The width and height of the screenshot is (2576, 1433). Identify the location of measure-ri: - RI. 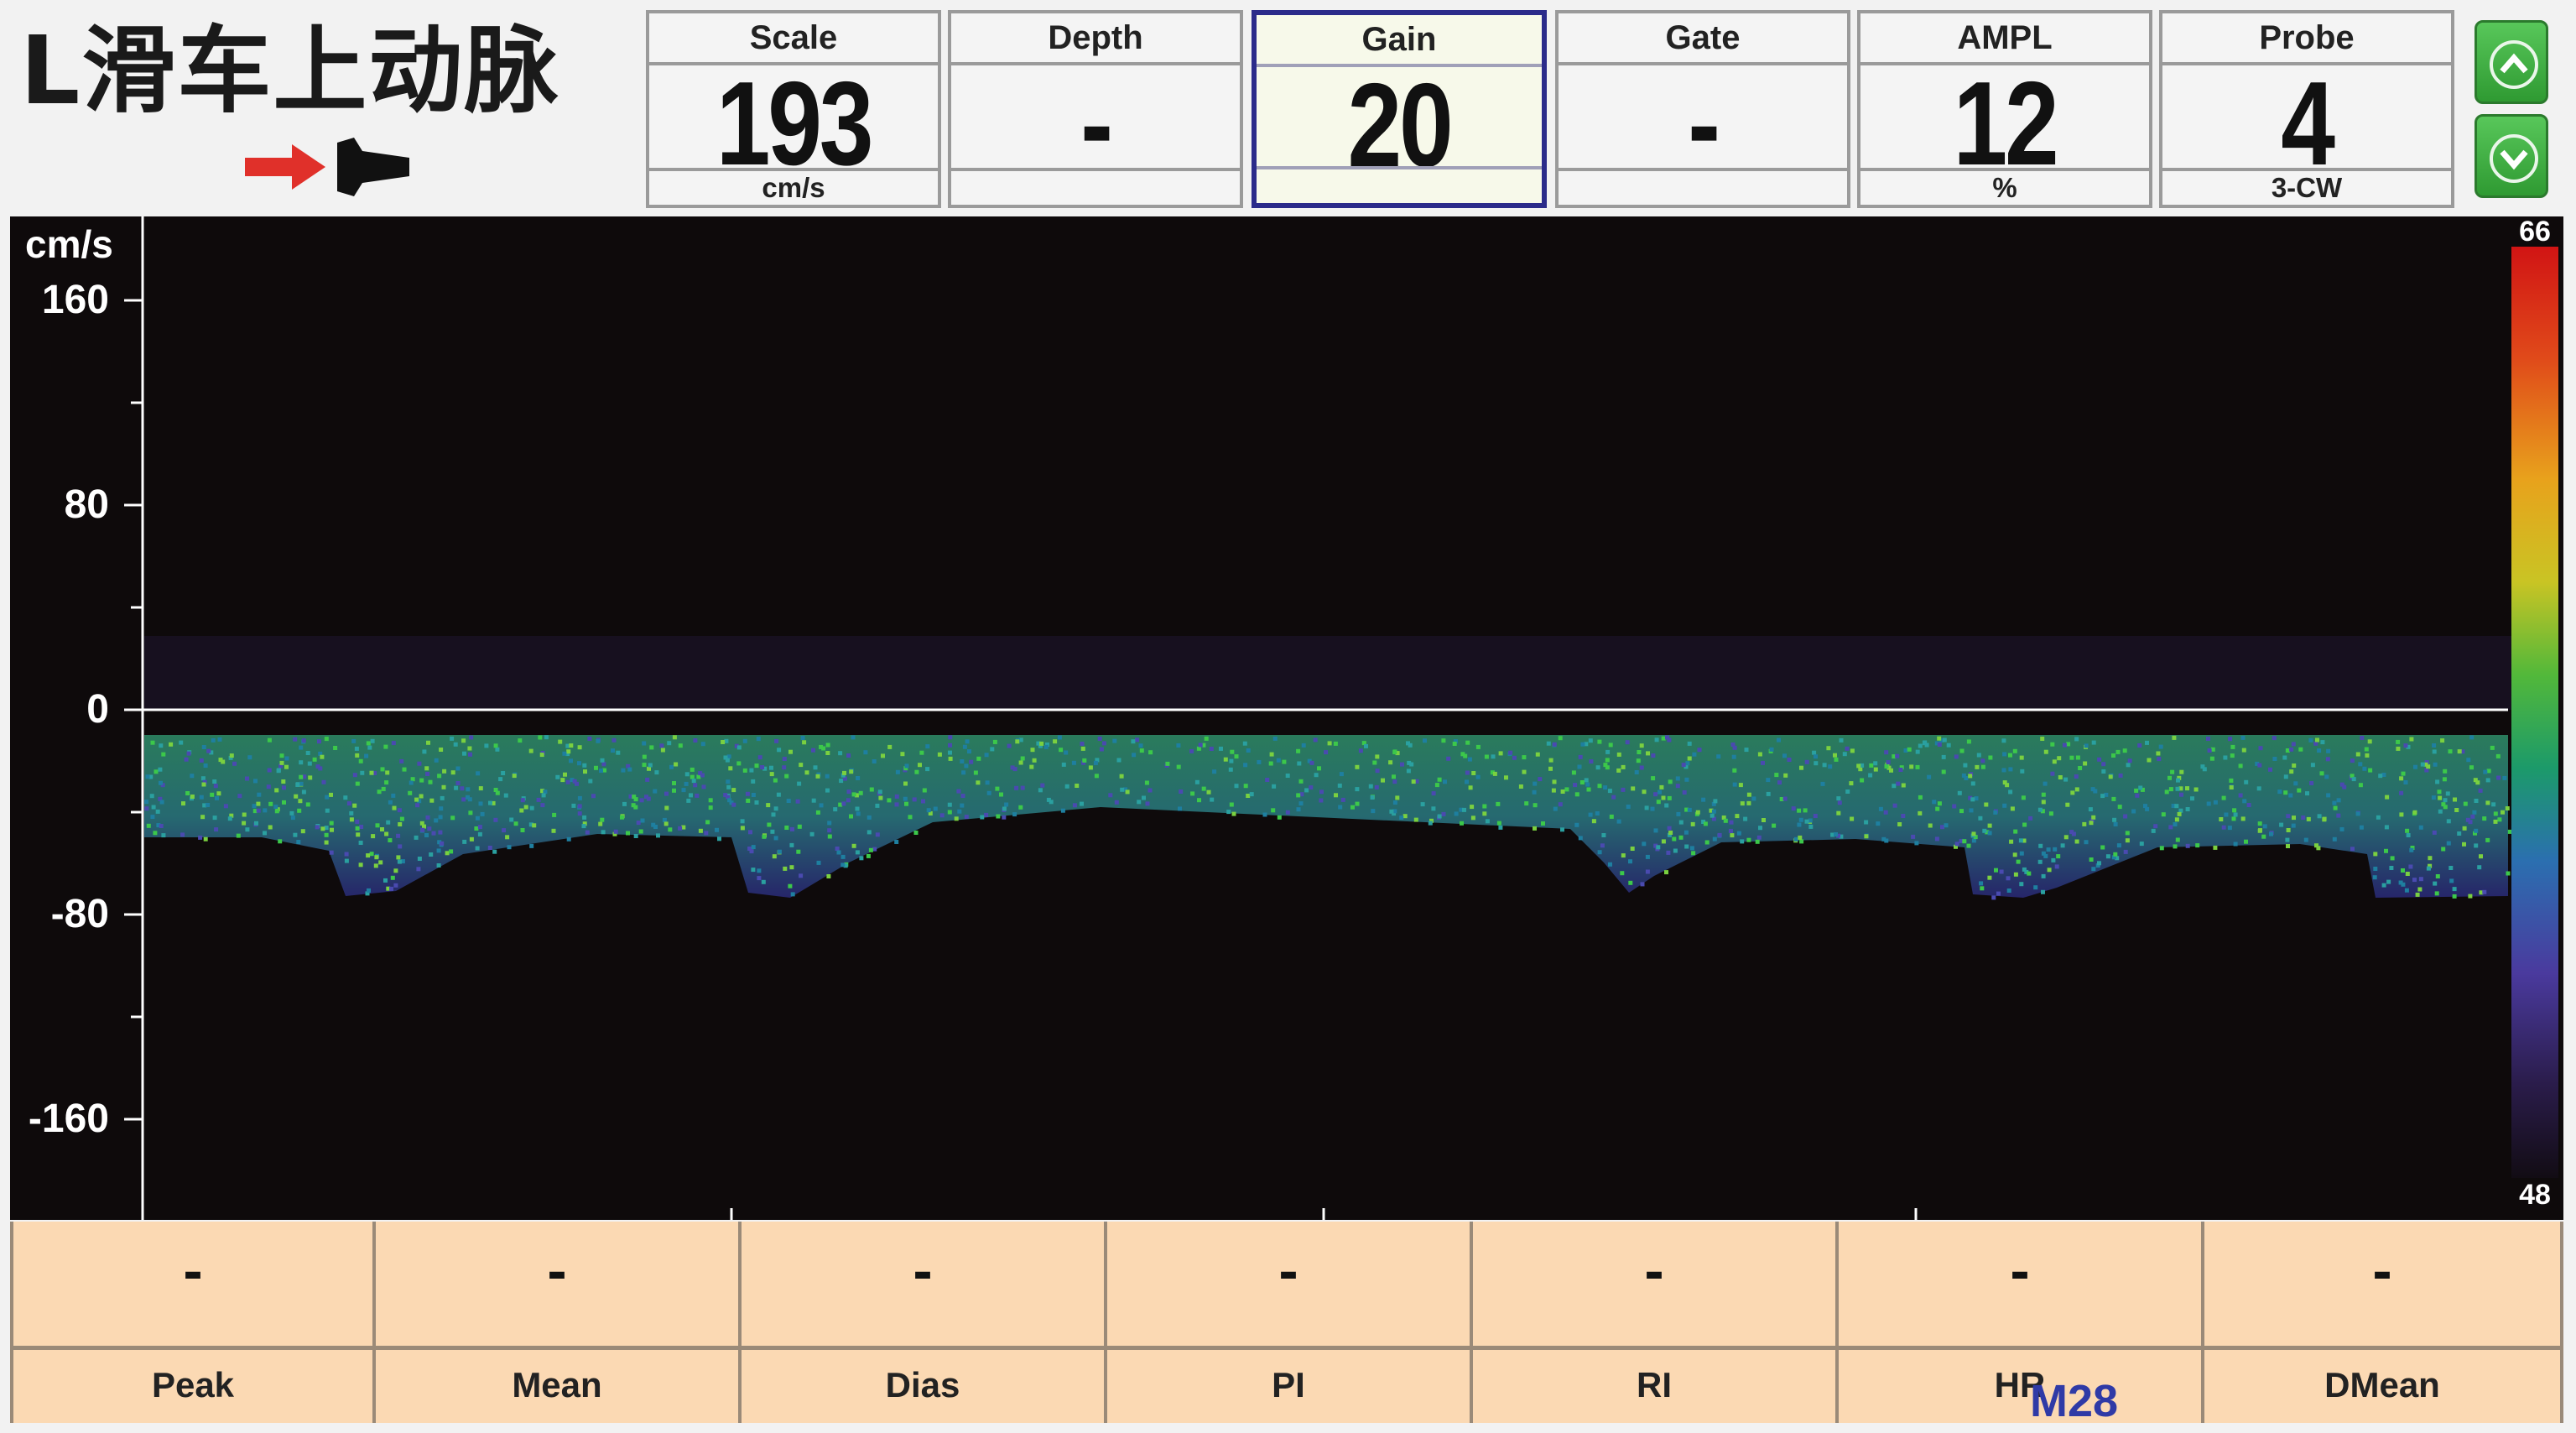
(1654, 1322).